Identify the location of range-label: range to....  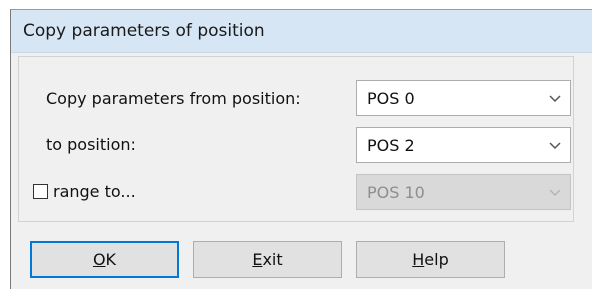
(94, 191).